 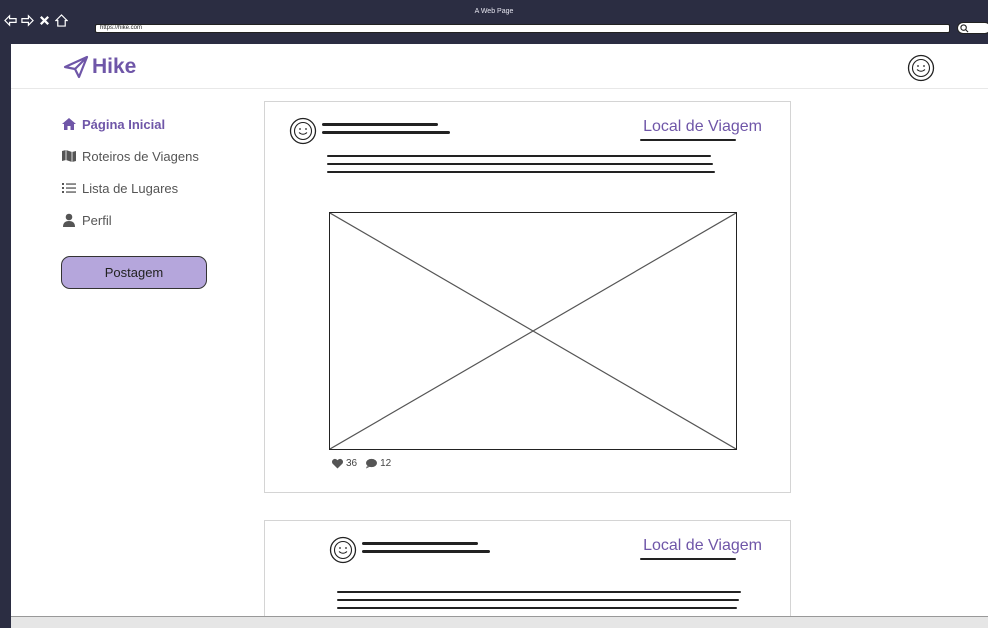 What do you see at coordinates (499, 622) in the screenshot?
I see `horizontal-scrollbar` at bounding box center [499, 622].